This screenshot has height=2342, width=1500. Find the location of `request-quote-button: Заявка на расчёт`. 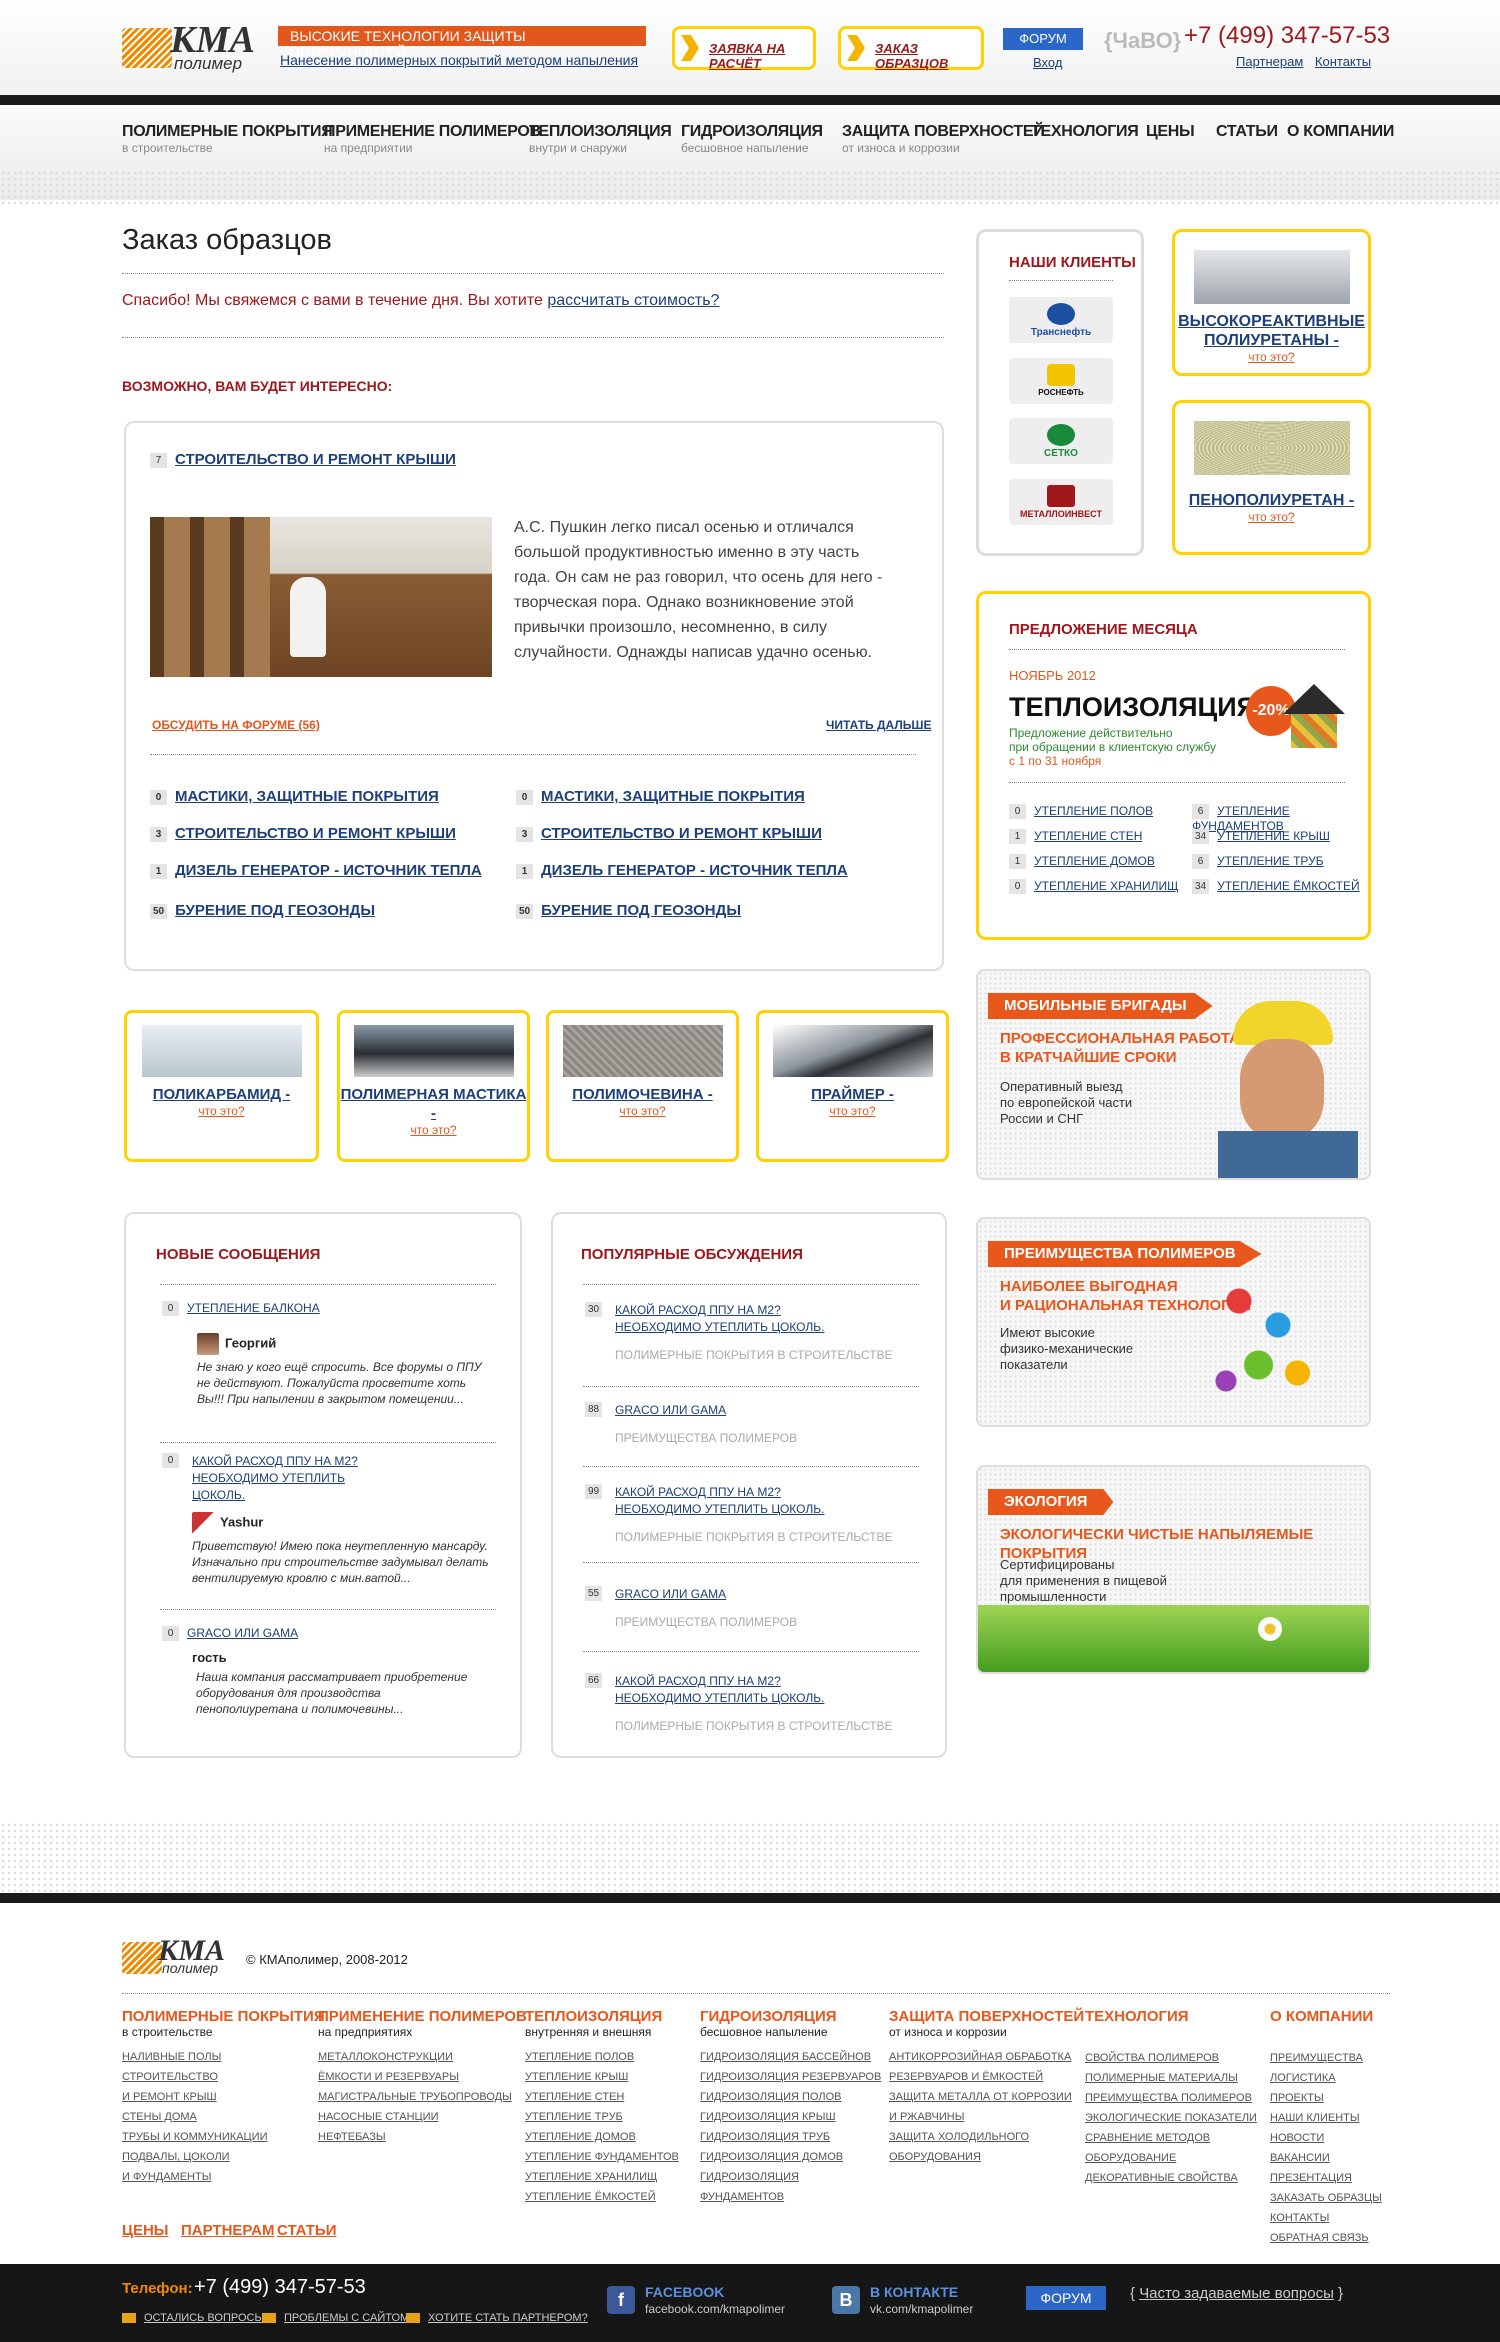

request-quote-button: Заявка на расчёт is located at coordinates (744, 48).